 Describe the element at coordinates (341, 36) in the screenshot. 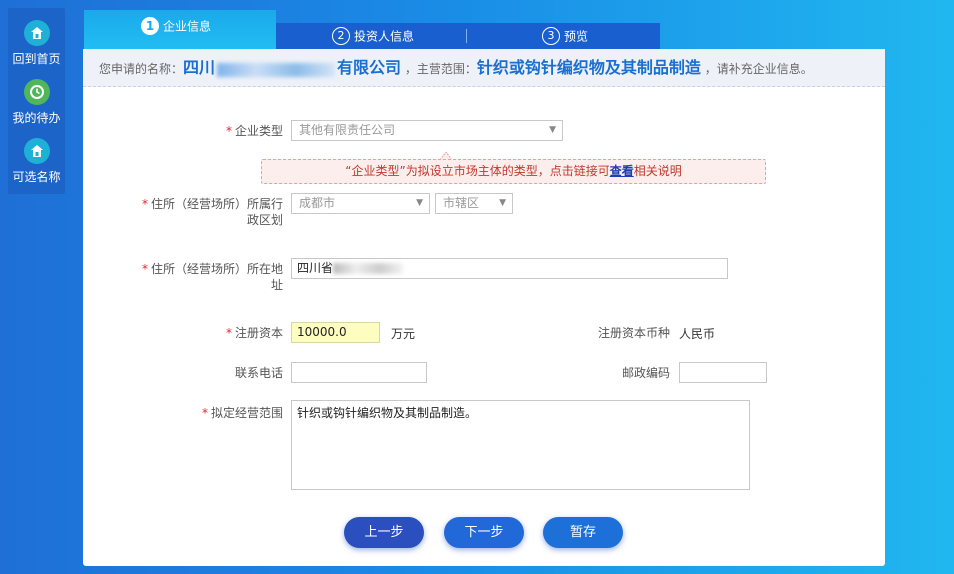

I see `step-number: 2` at that location.